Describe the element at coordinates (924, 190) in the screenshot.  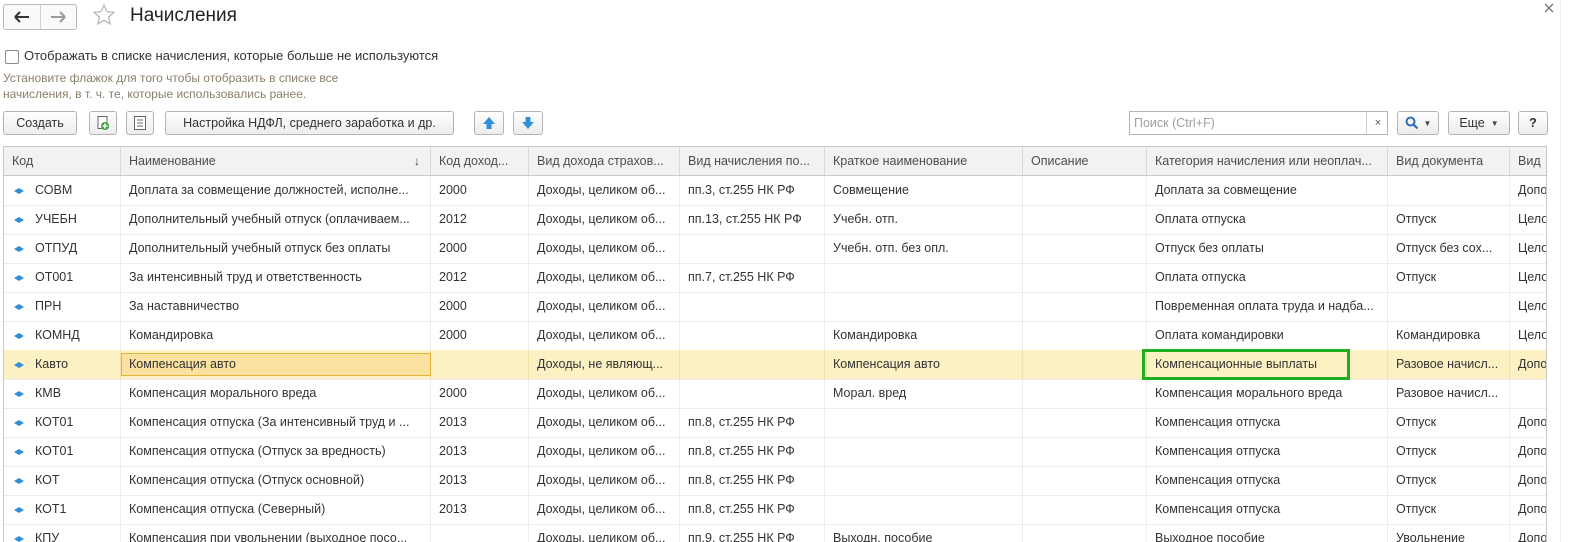
I see `table-cell: Совмещение` at that location.